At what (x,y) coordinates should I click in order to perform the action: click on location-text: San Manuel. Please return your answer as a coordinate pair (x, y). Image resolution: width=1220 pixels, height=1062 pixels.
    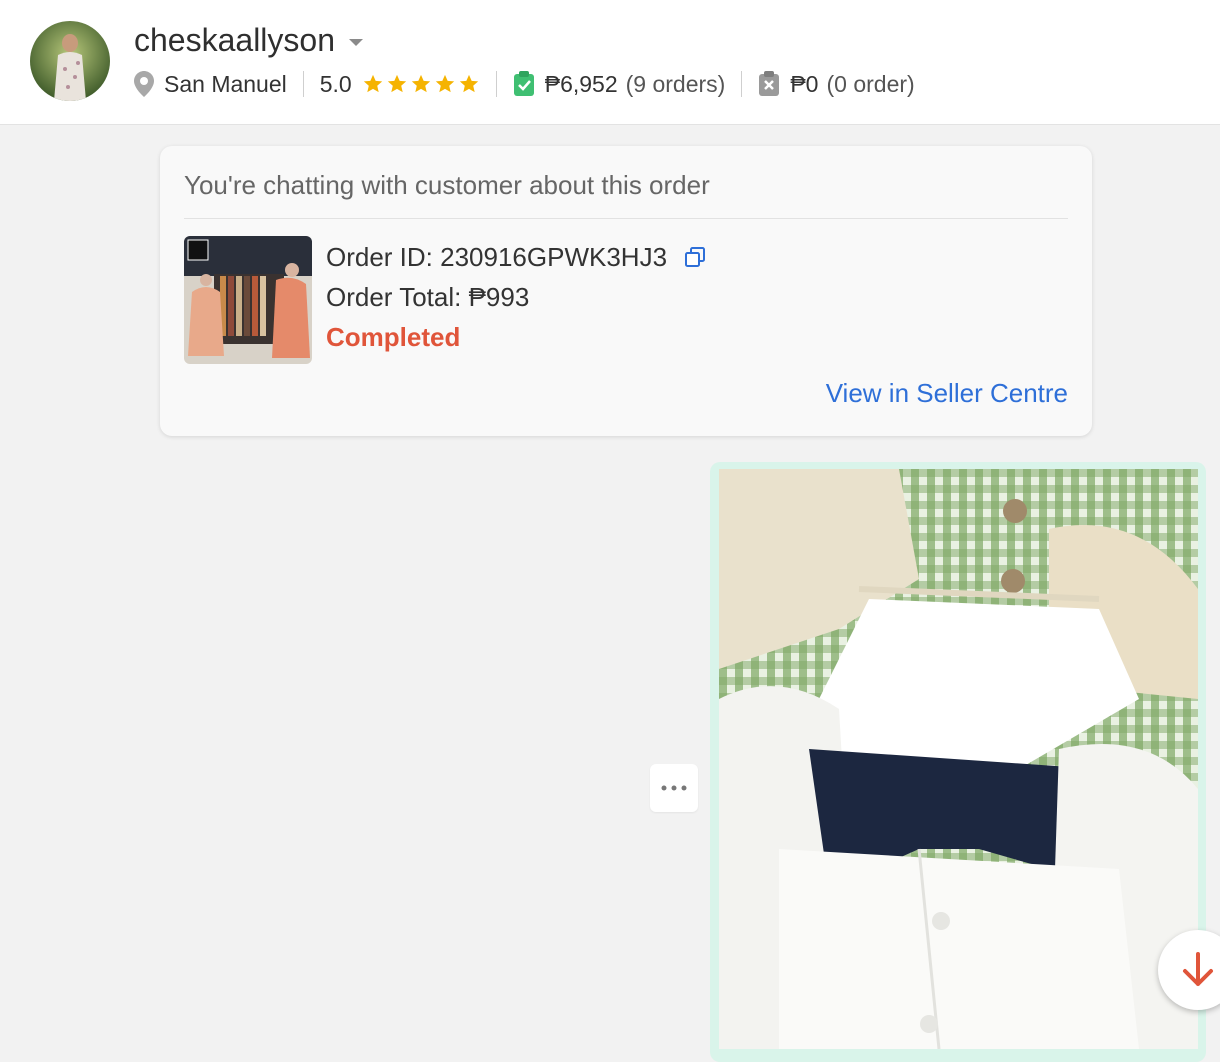
    Looking at the image, I should click on (225, 83).